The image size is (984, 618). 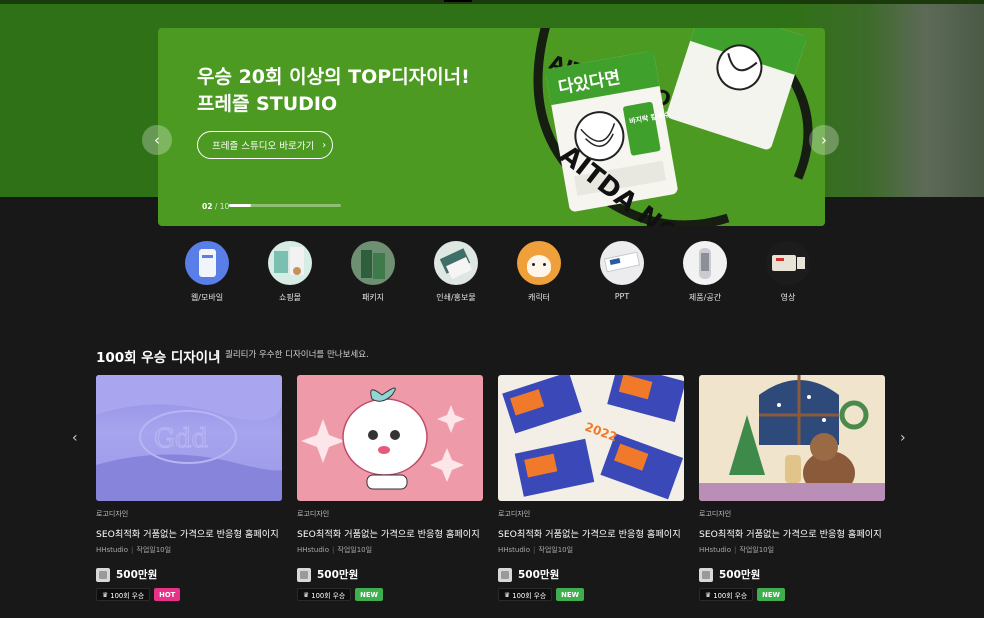 I want to click on card-thumbnail: 2022, so click(x=591, y=438).